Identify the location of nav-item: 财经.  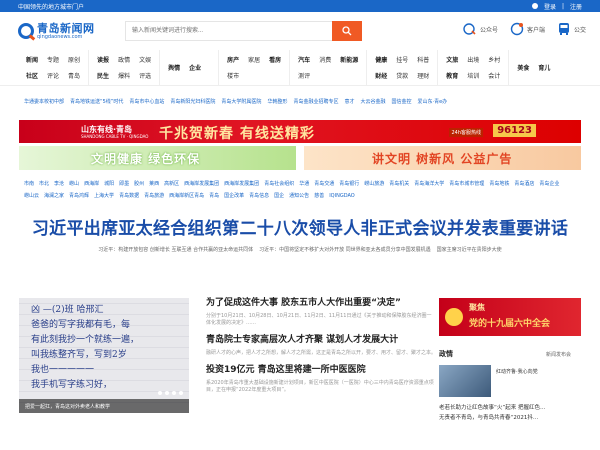
(381, 75).